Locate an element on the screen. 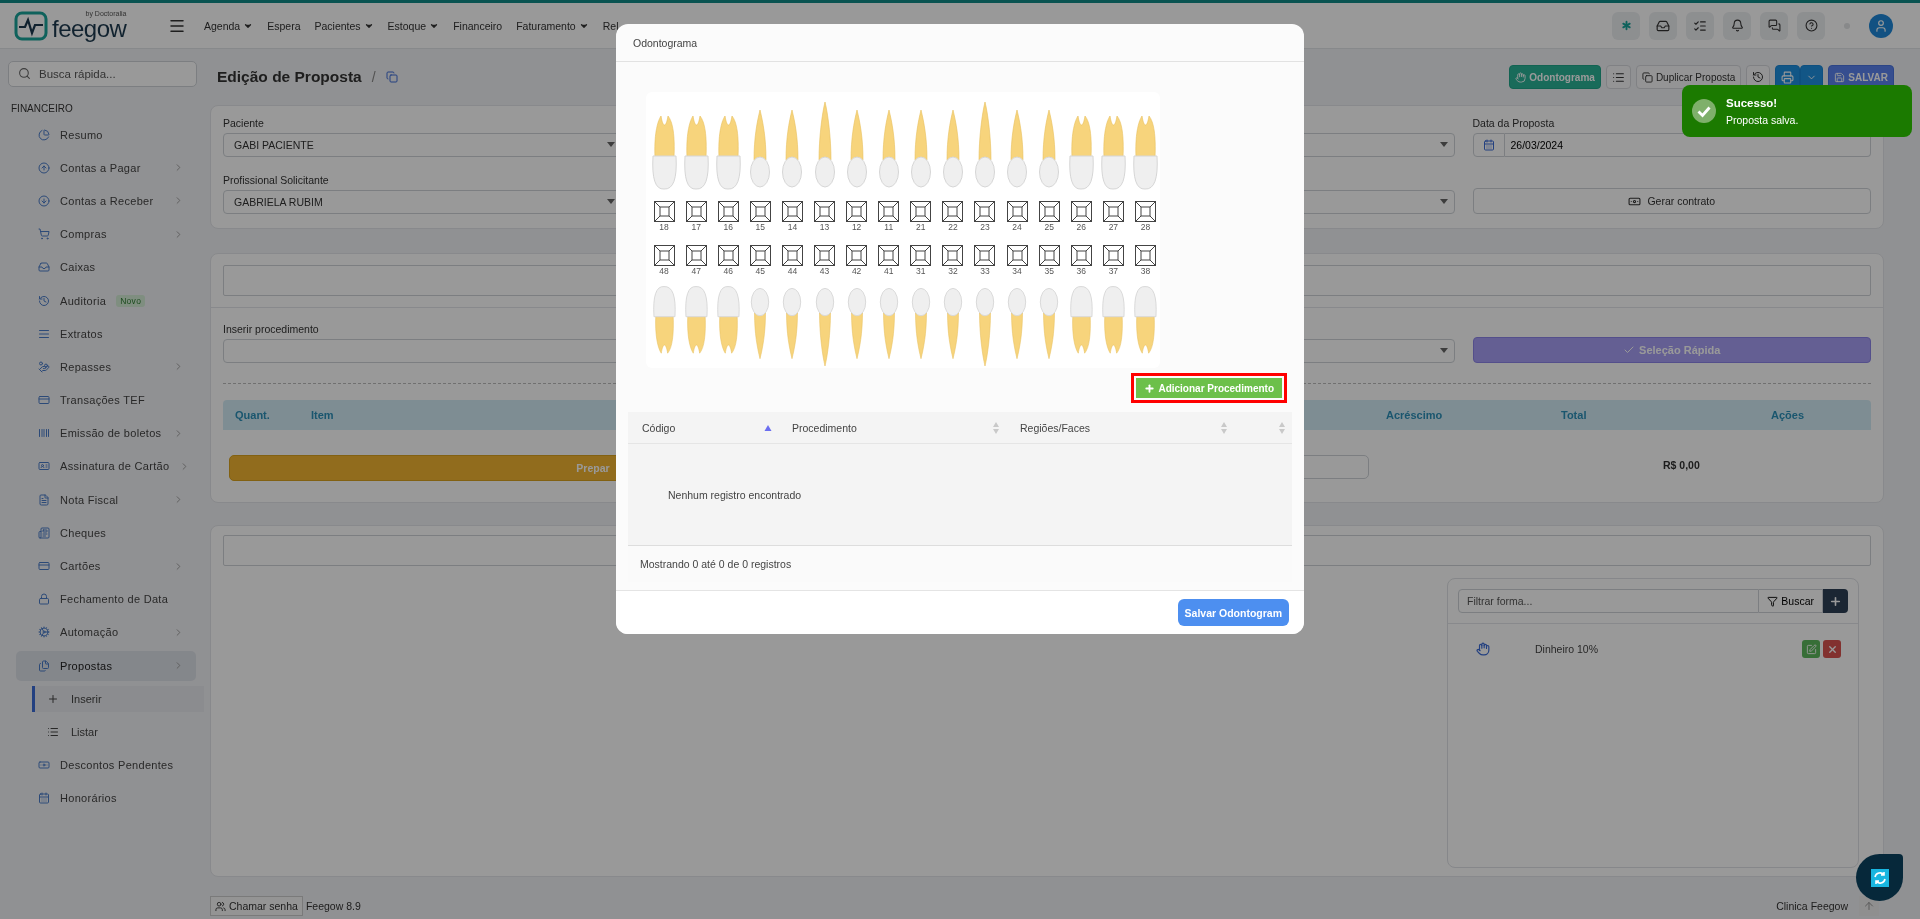 This screenshot has height=919, width=1920. notifications-button is located at coordinates (1737, 25).